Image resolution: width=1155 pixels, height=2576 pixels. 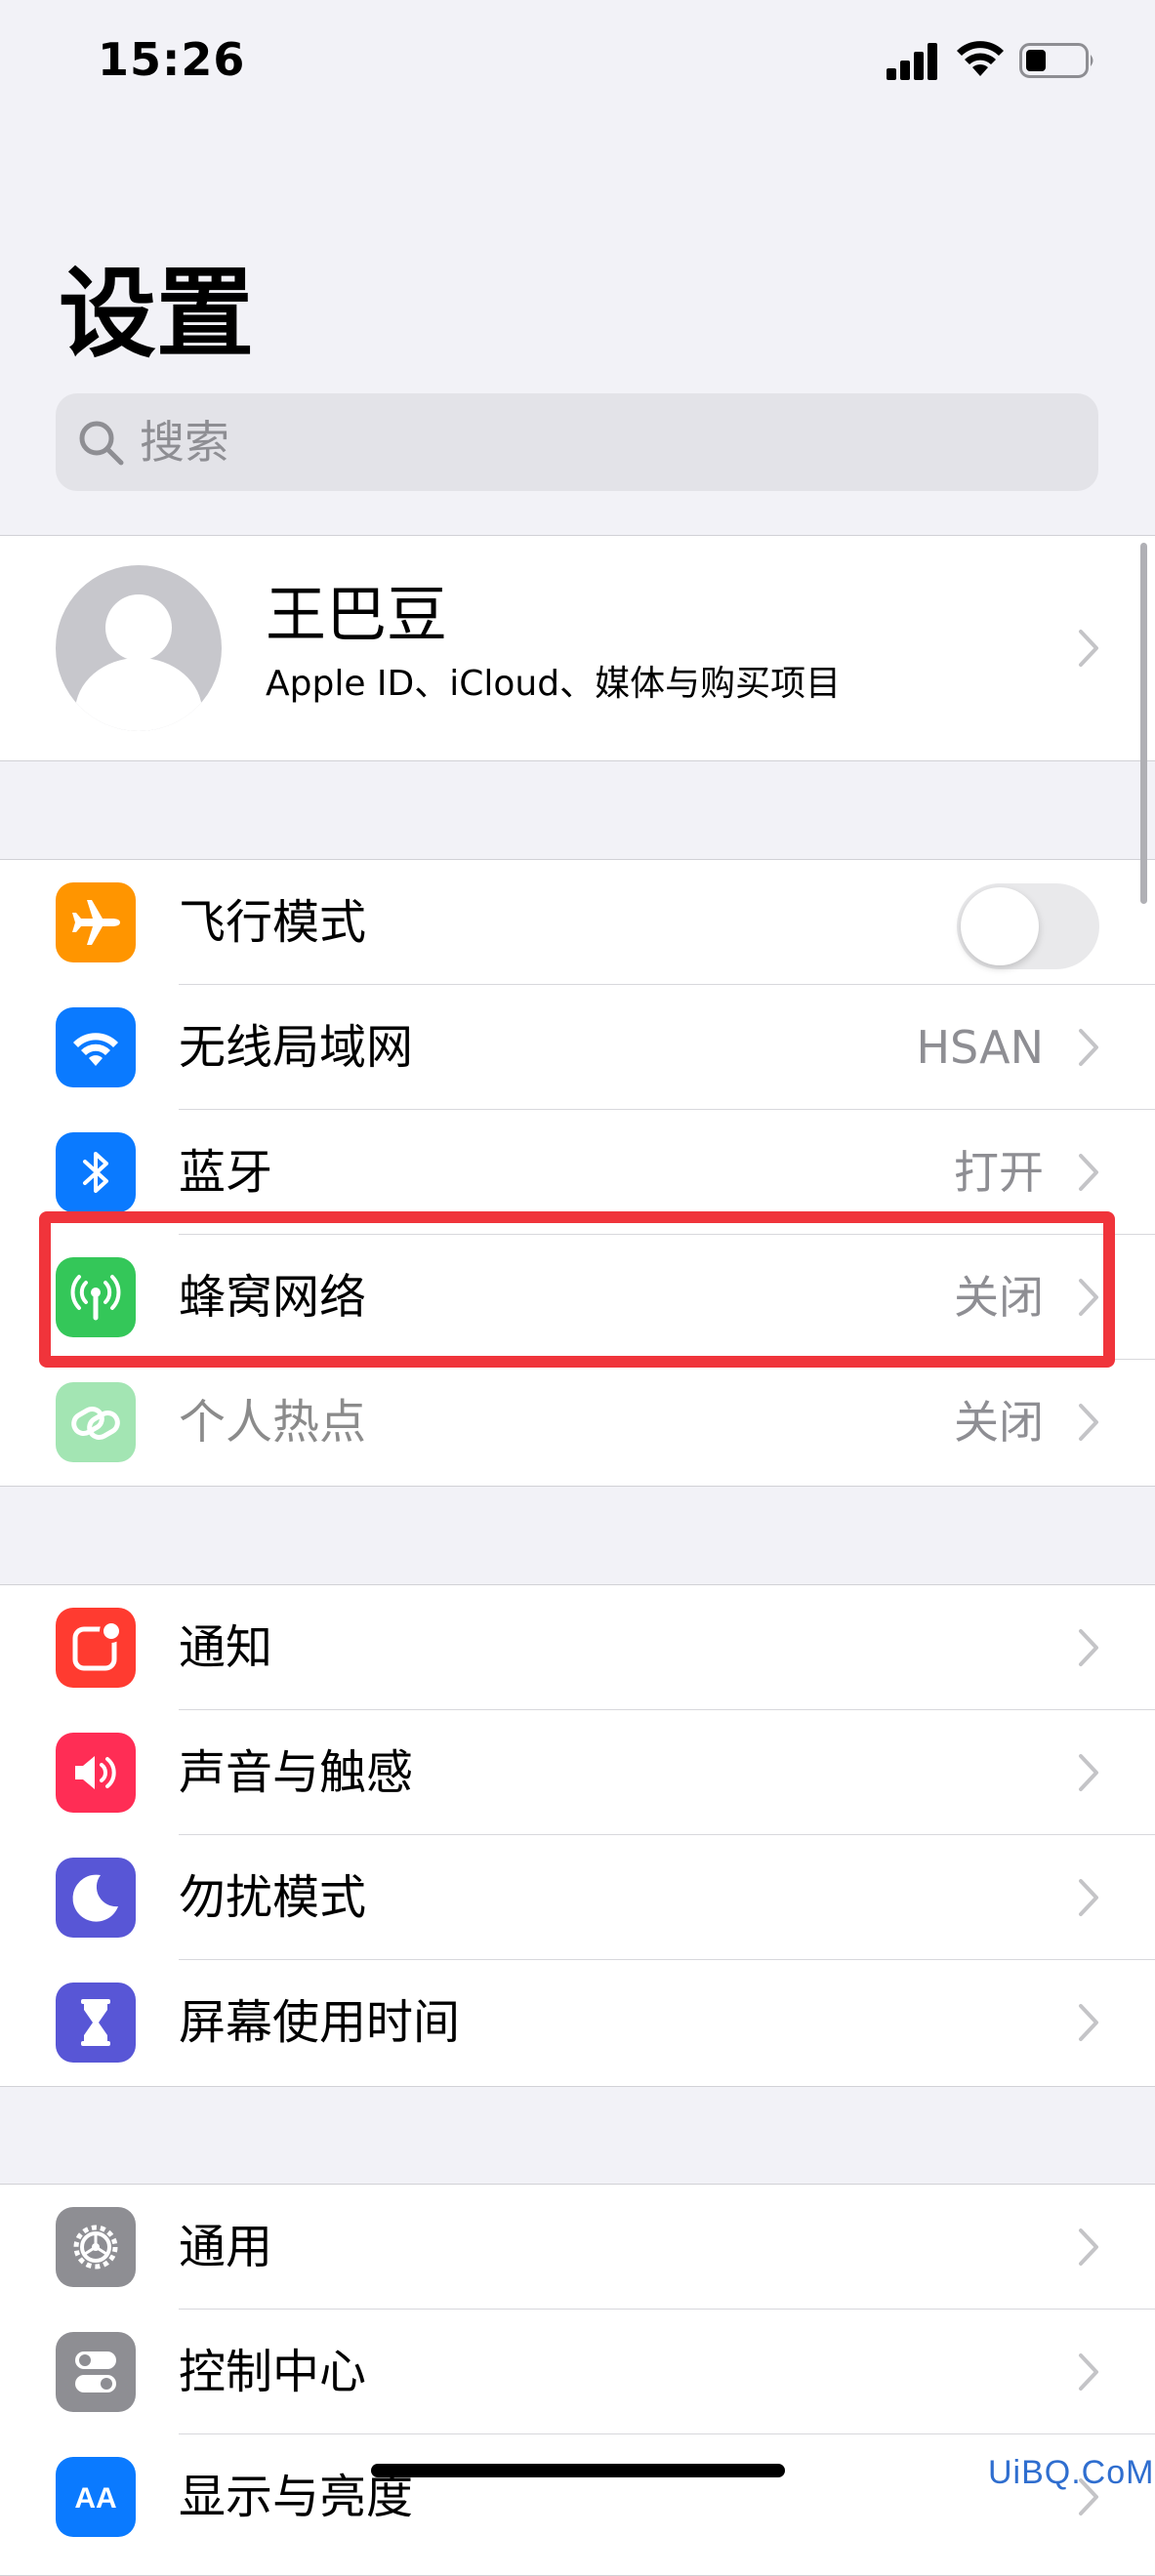 I want to click on settings-row-wifi: 无线局域网 HSAN, so click(x=577, y=1047).